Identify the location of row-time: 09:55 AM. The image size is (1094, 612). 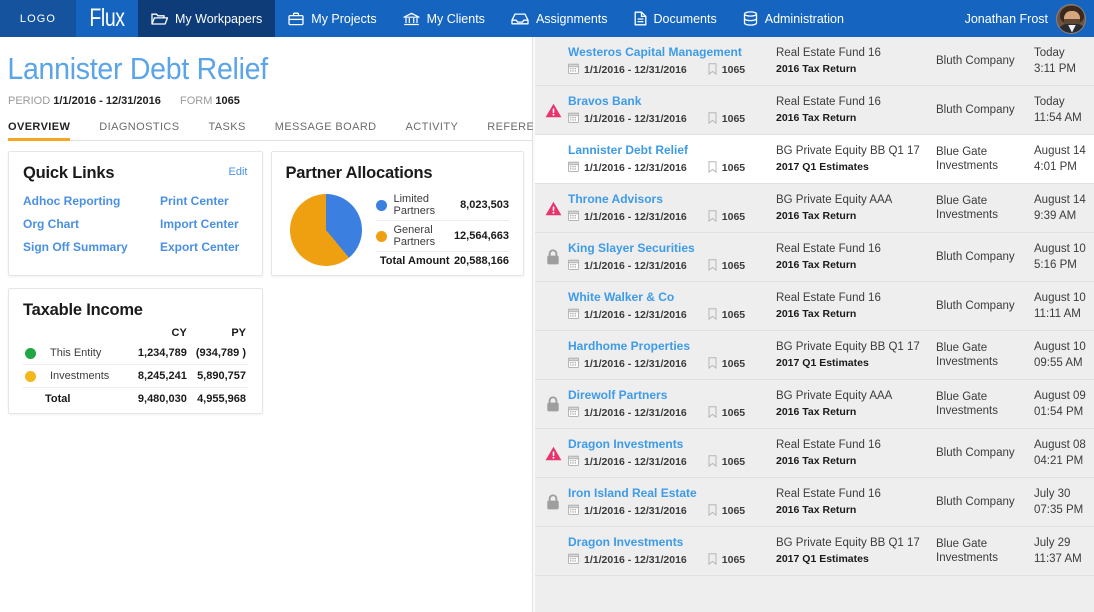
(1058, 363).